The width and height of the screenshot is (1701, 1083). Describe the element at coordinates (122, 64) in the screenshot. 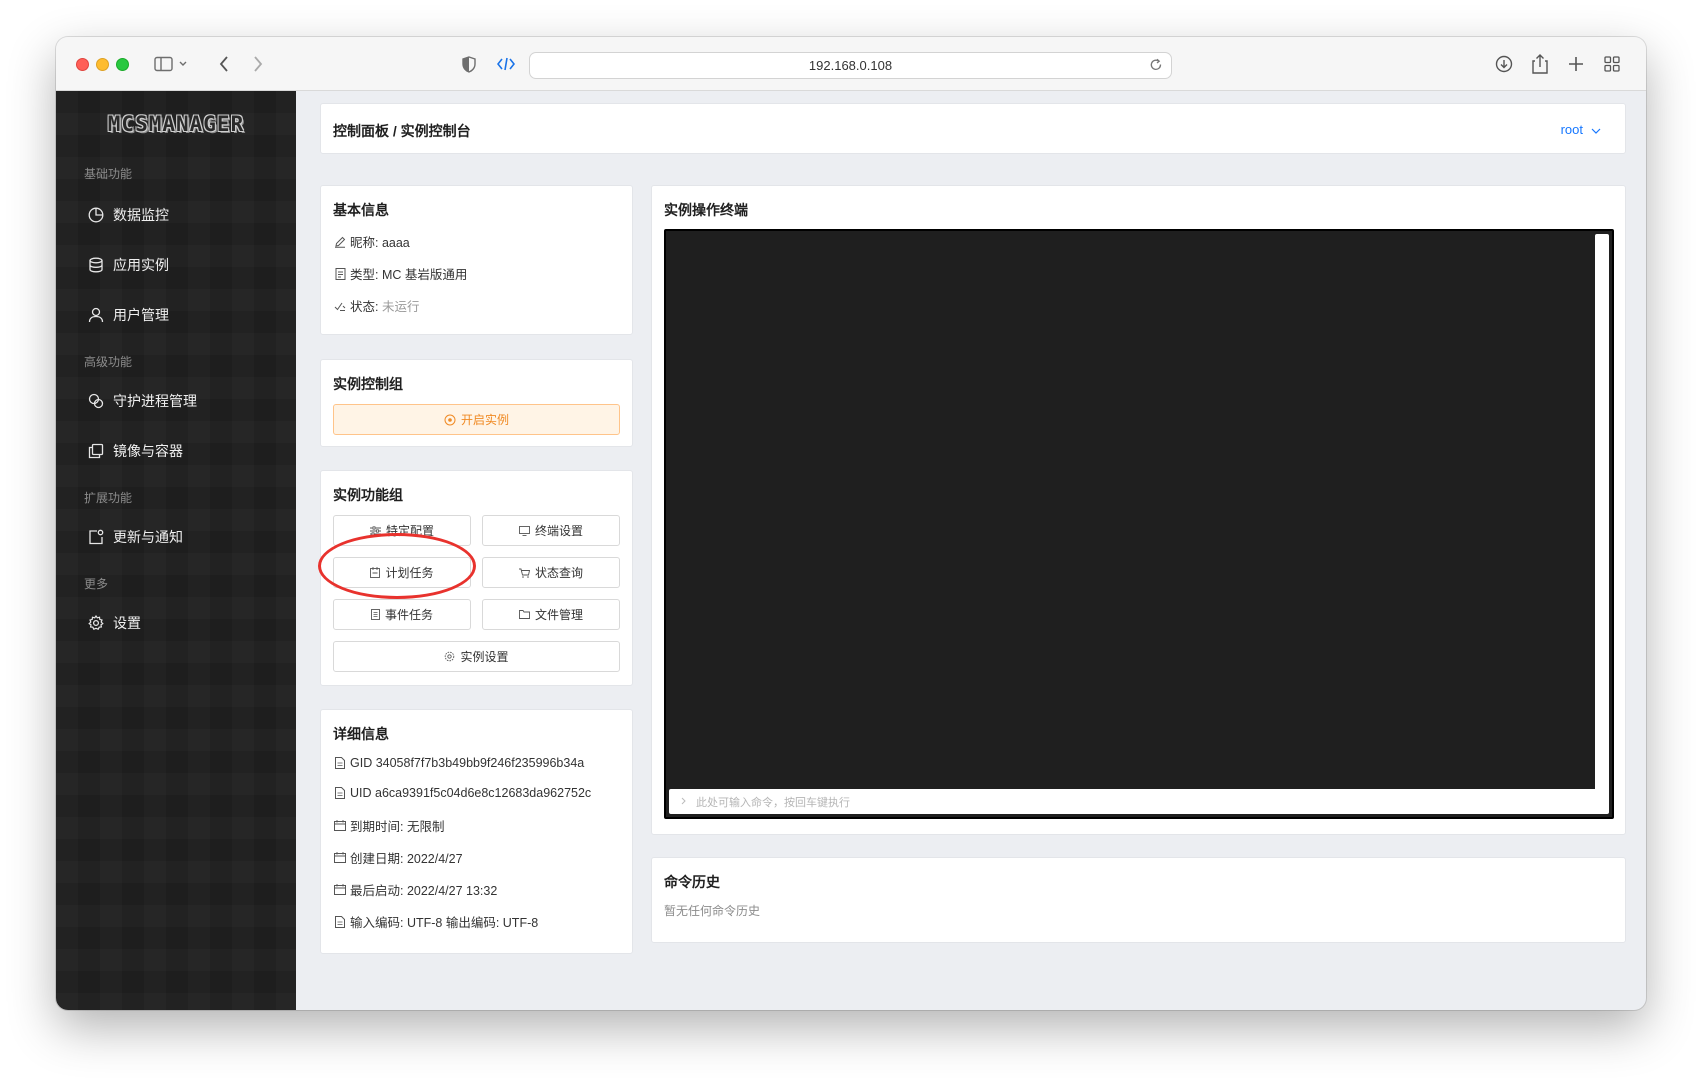

I see `zoom-window-button` at that location.